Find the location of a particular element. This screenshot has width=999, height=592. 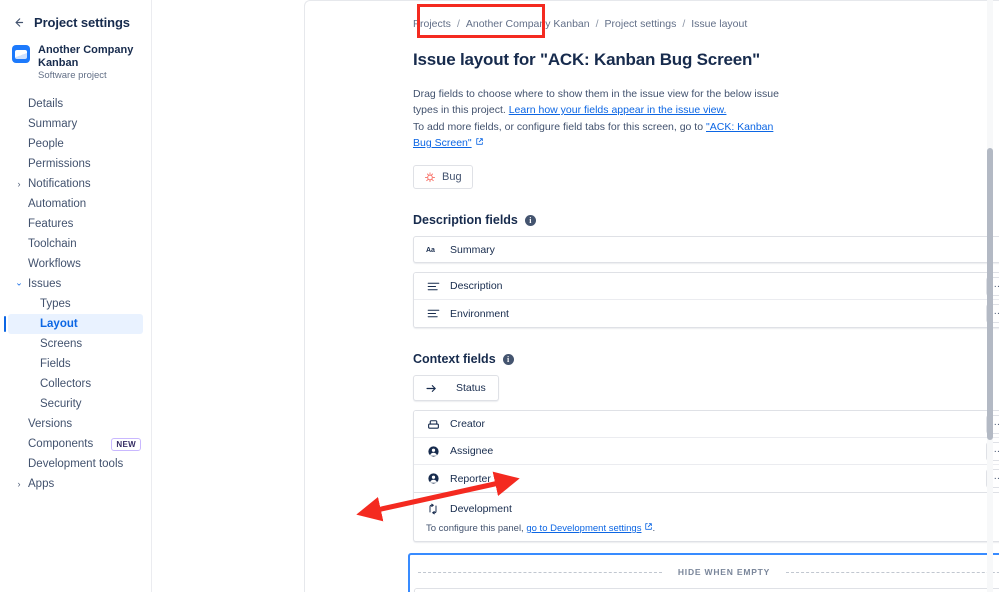

field-row: Description…› is located at coordinates (706, 287).